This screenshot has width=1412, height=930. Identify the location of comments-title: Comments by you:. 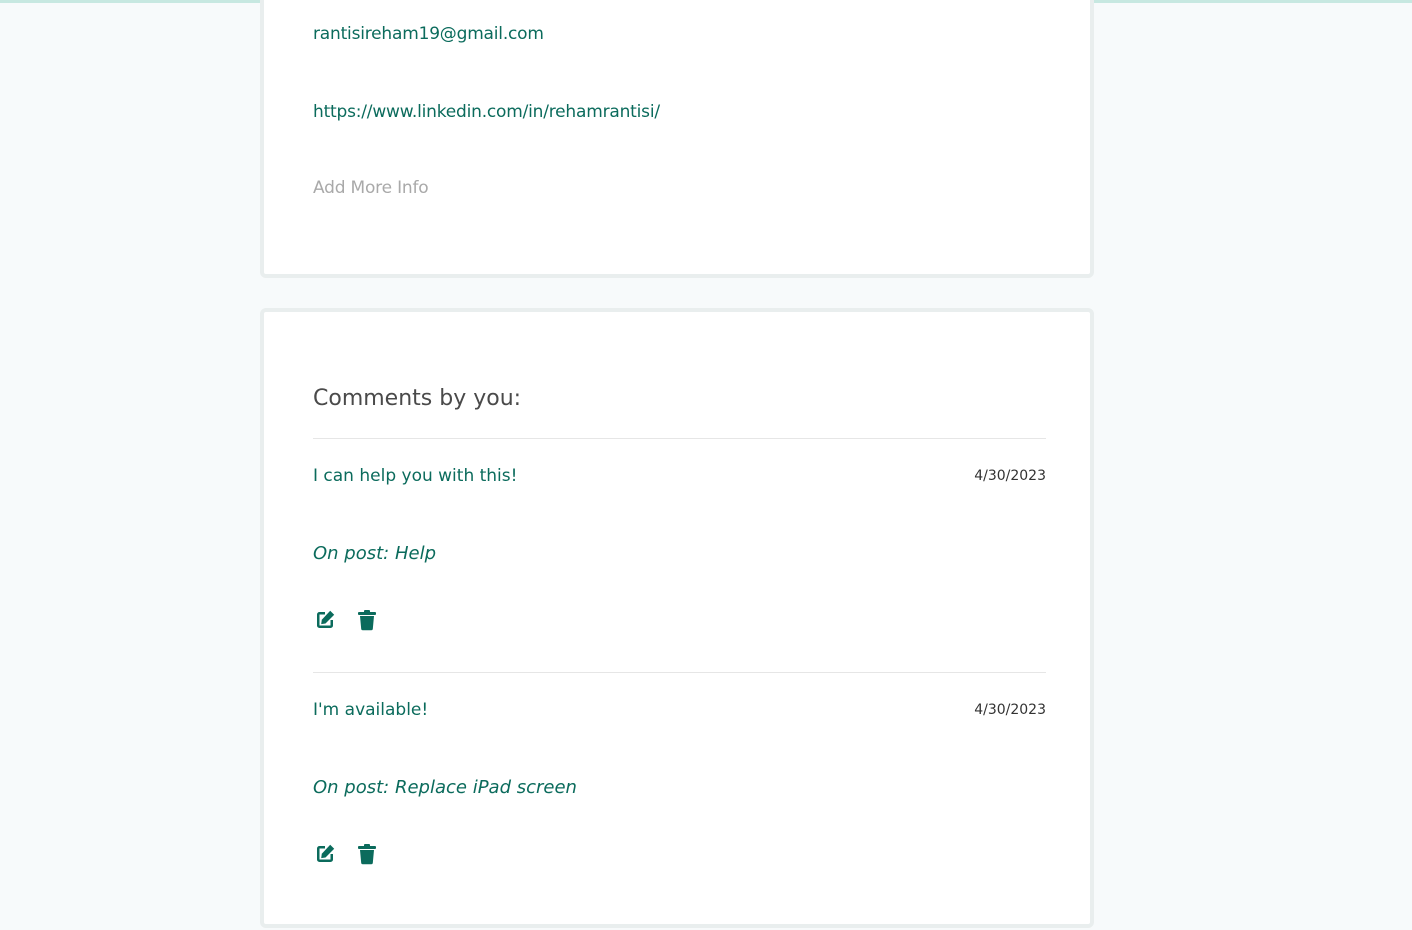
(417, 398).